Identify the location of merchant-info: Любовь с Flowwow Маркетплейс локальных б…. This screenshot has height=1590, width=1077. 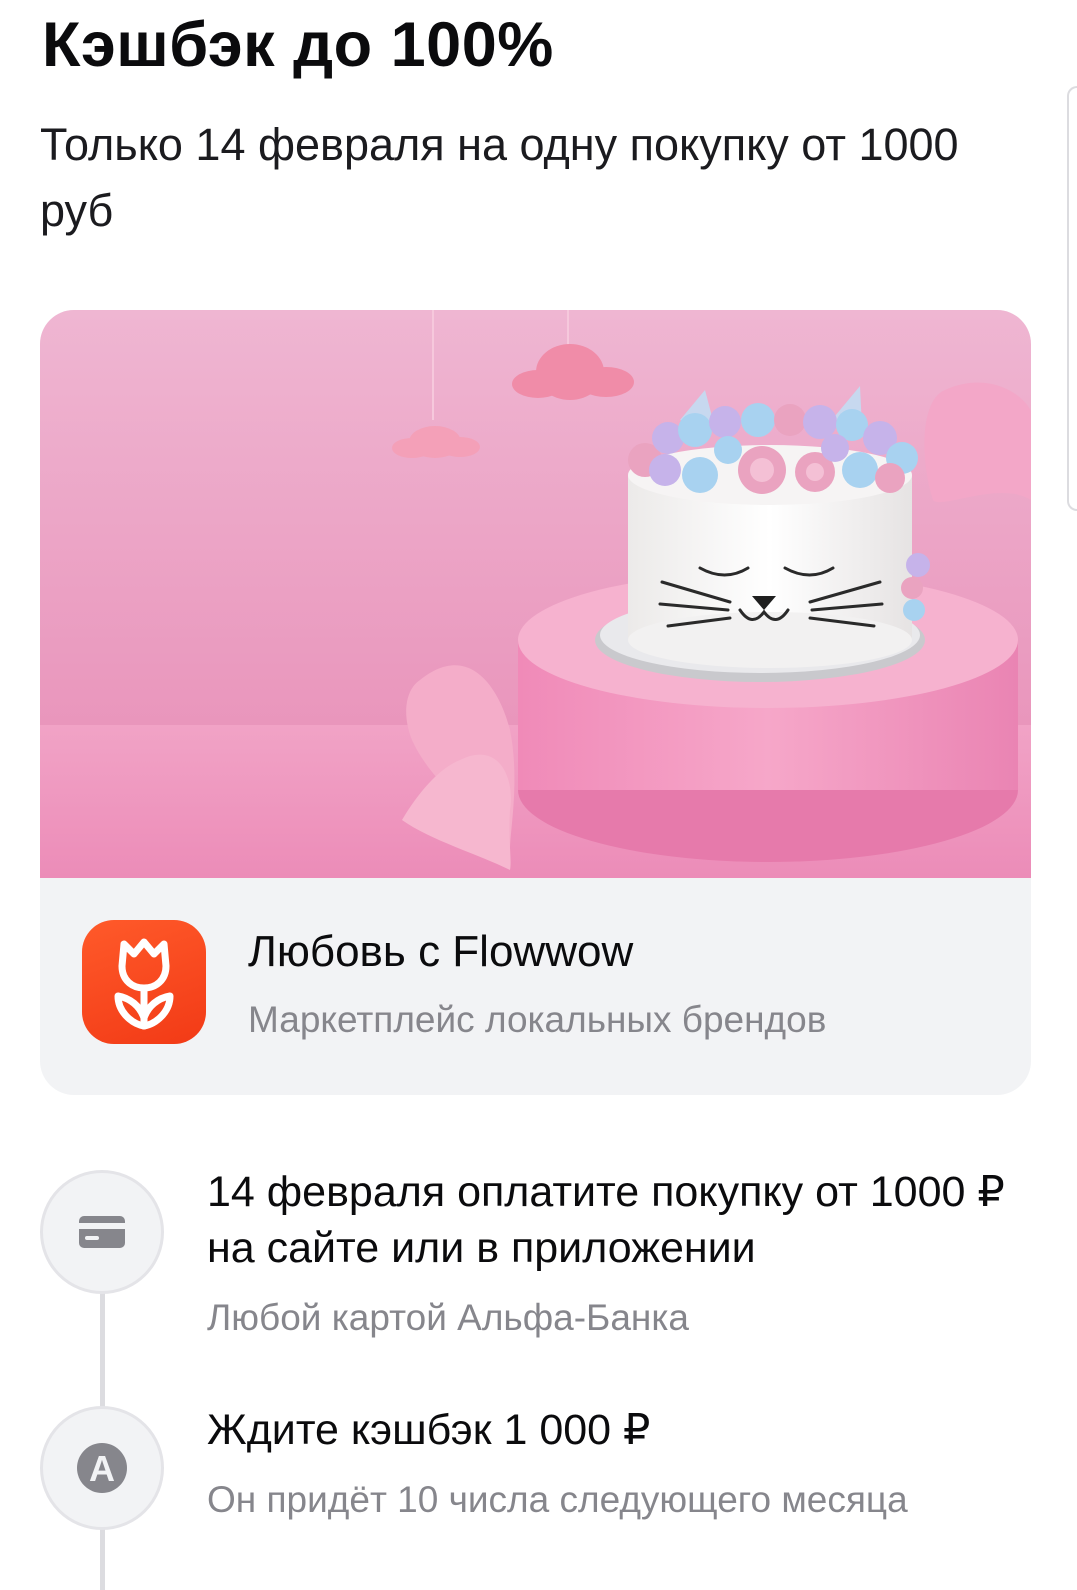
(535, 986).